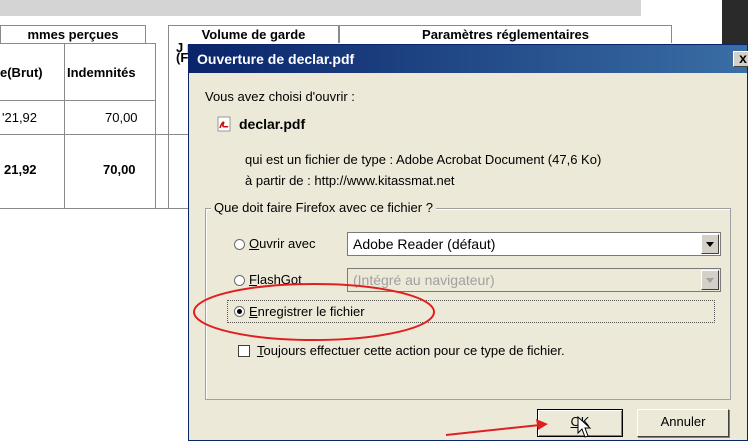  What do you see at coordinates (584, 426) in the screenshot?
I see `mouse-cursor-icon` at bounding box center [584, 426].